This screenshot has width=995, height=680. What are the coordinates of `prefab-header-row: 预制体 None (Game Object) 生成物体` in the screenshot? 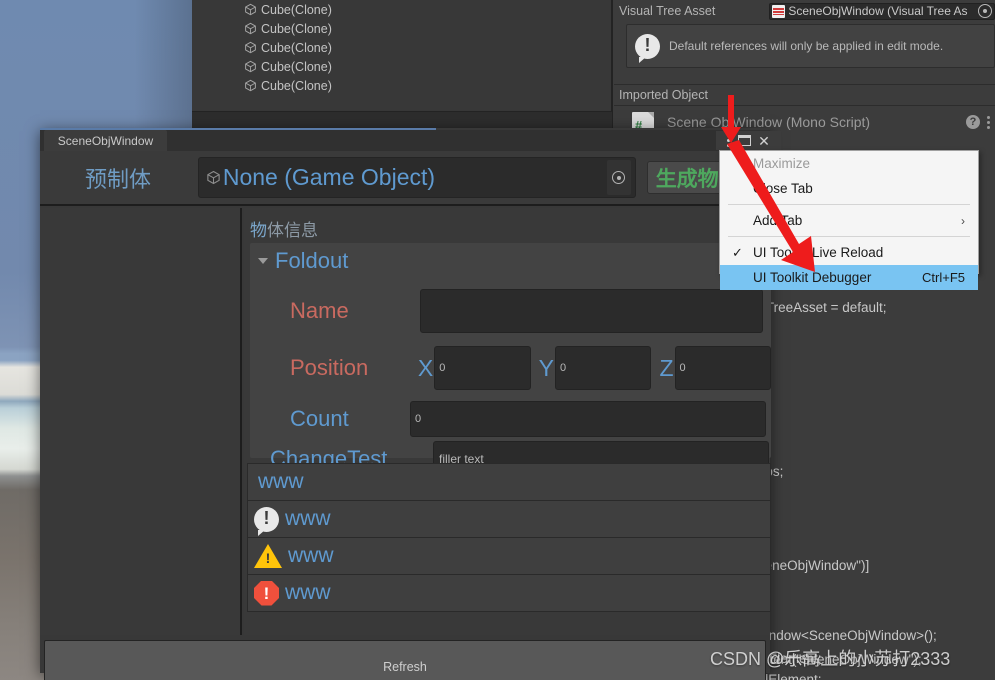 It's located at (405, 178).